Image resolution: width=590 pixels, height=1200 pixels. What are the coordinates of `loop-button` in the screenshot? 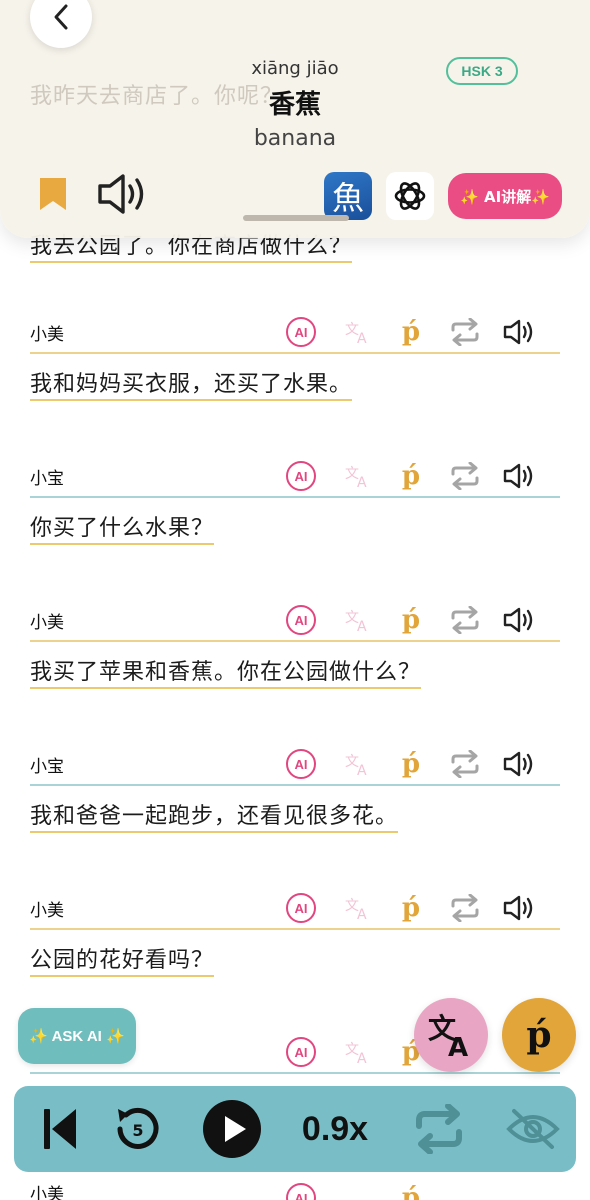 It's located at (439, 1129).